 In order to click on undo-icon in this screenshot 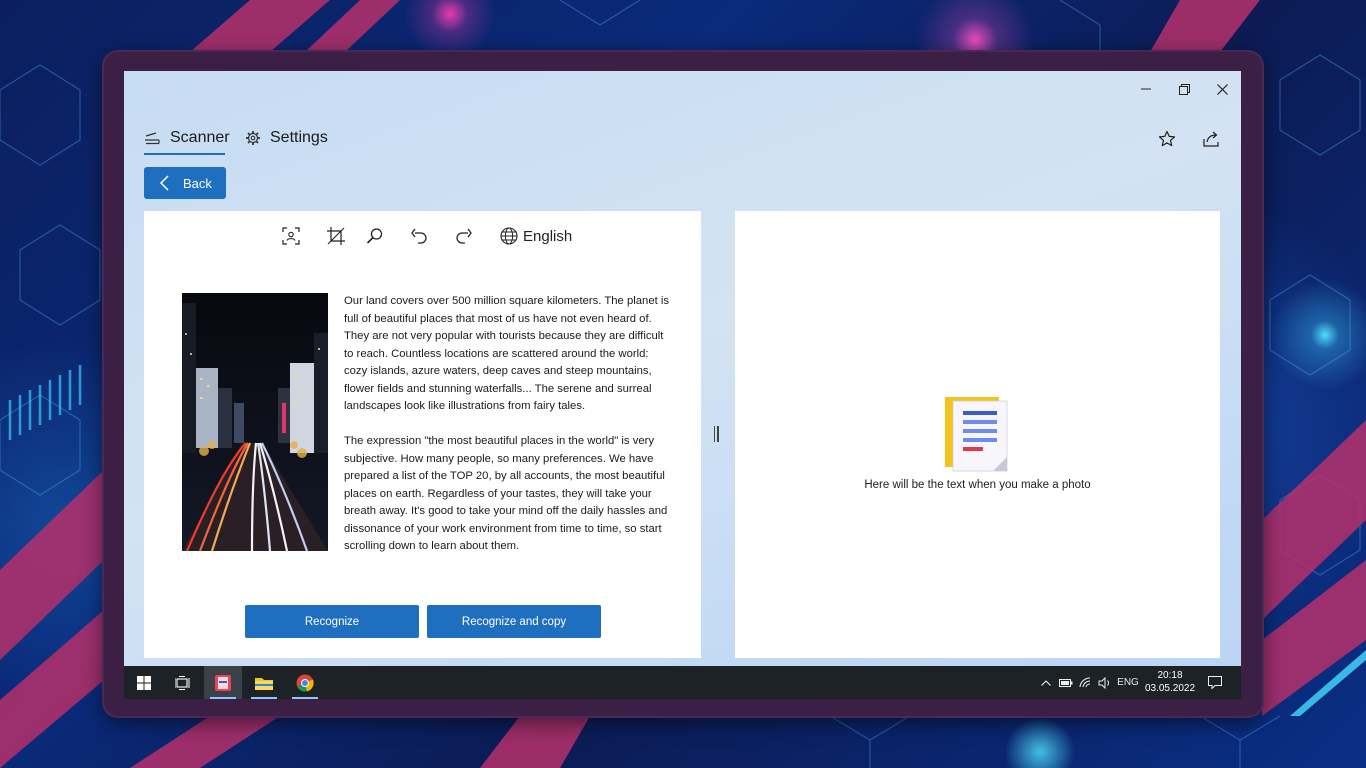, I will do `click(419, 236)`.